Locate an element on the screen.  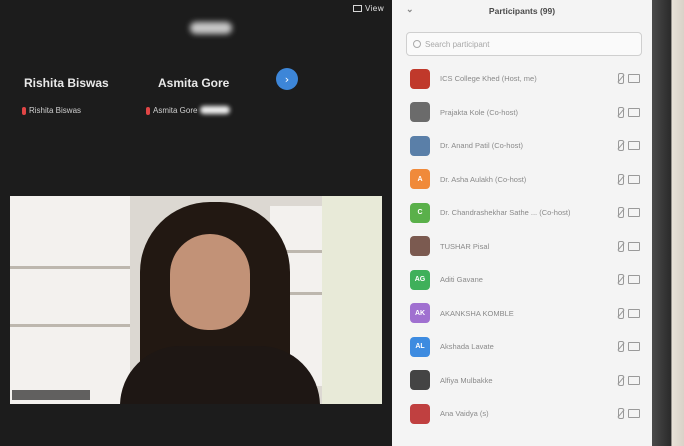
participant-name: Ana Vaidya (s) is located at coordinates (464, 414).